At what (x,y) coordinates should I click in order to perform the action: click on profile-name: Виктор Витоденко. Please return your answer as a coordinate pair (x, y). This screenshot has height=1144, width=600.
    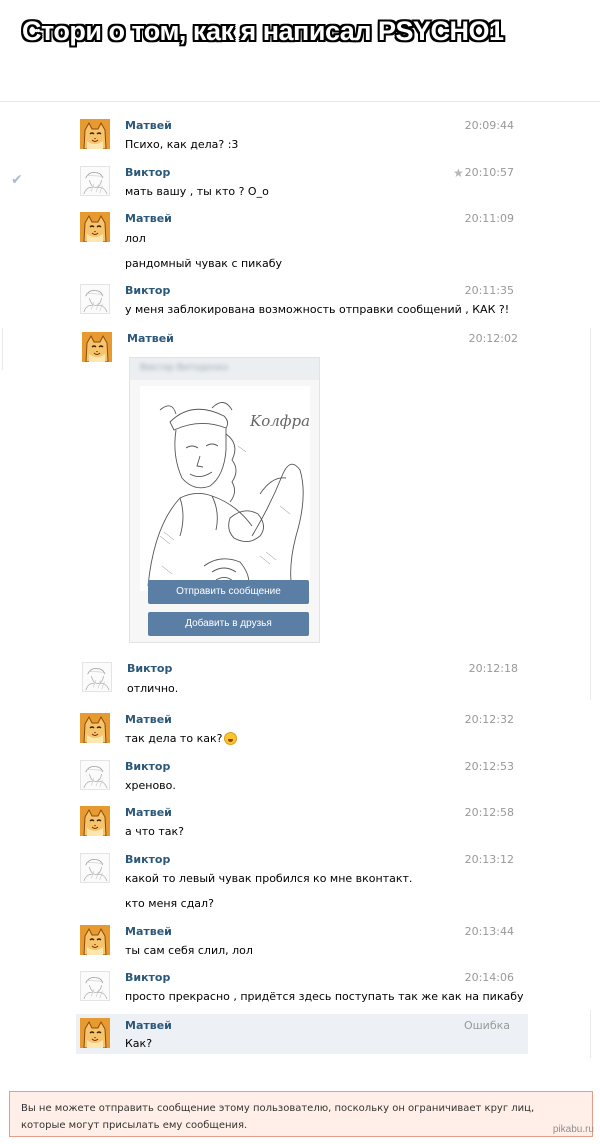
    Looking at the image, I should click on (184, 368).